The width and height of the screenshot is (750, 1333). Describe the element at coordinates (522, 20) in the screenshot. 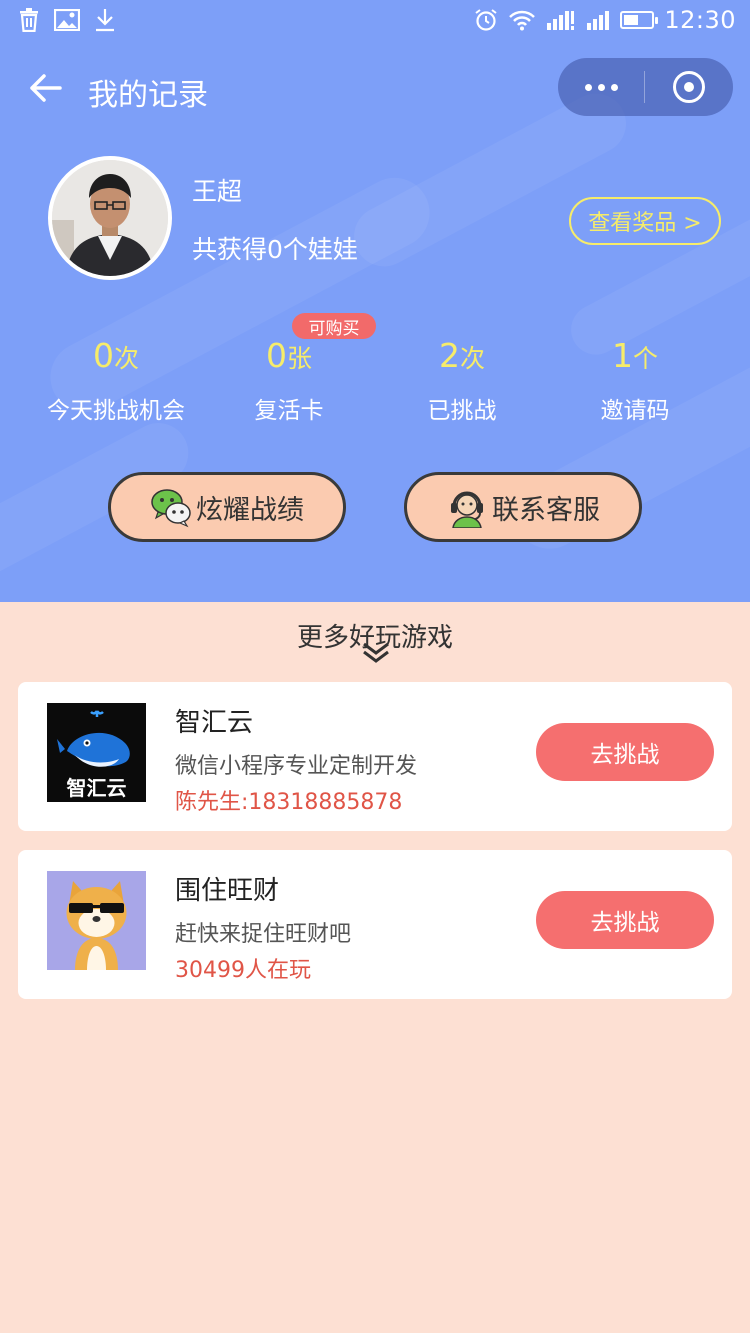

I see `wifi-icon` at that location.